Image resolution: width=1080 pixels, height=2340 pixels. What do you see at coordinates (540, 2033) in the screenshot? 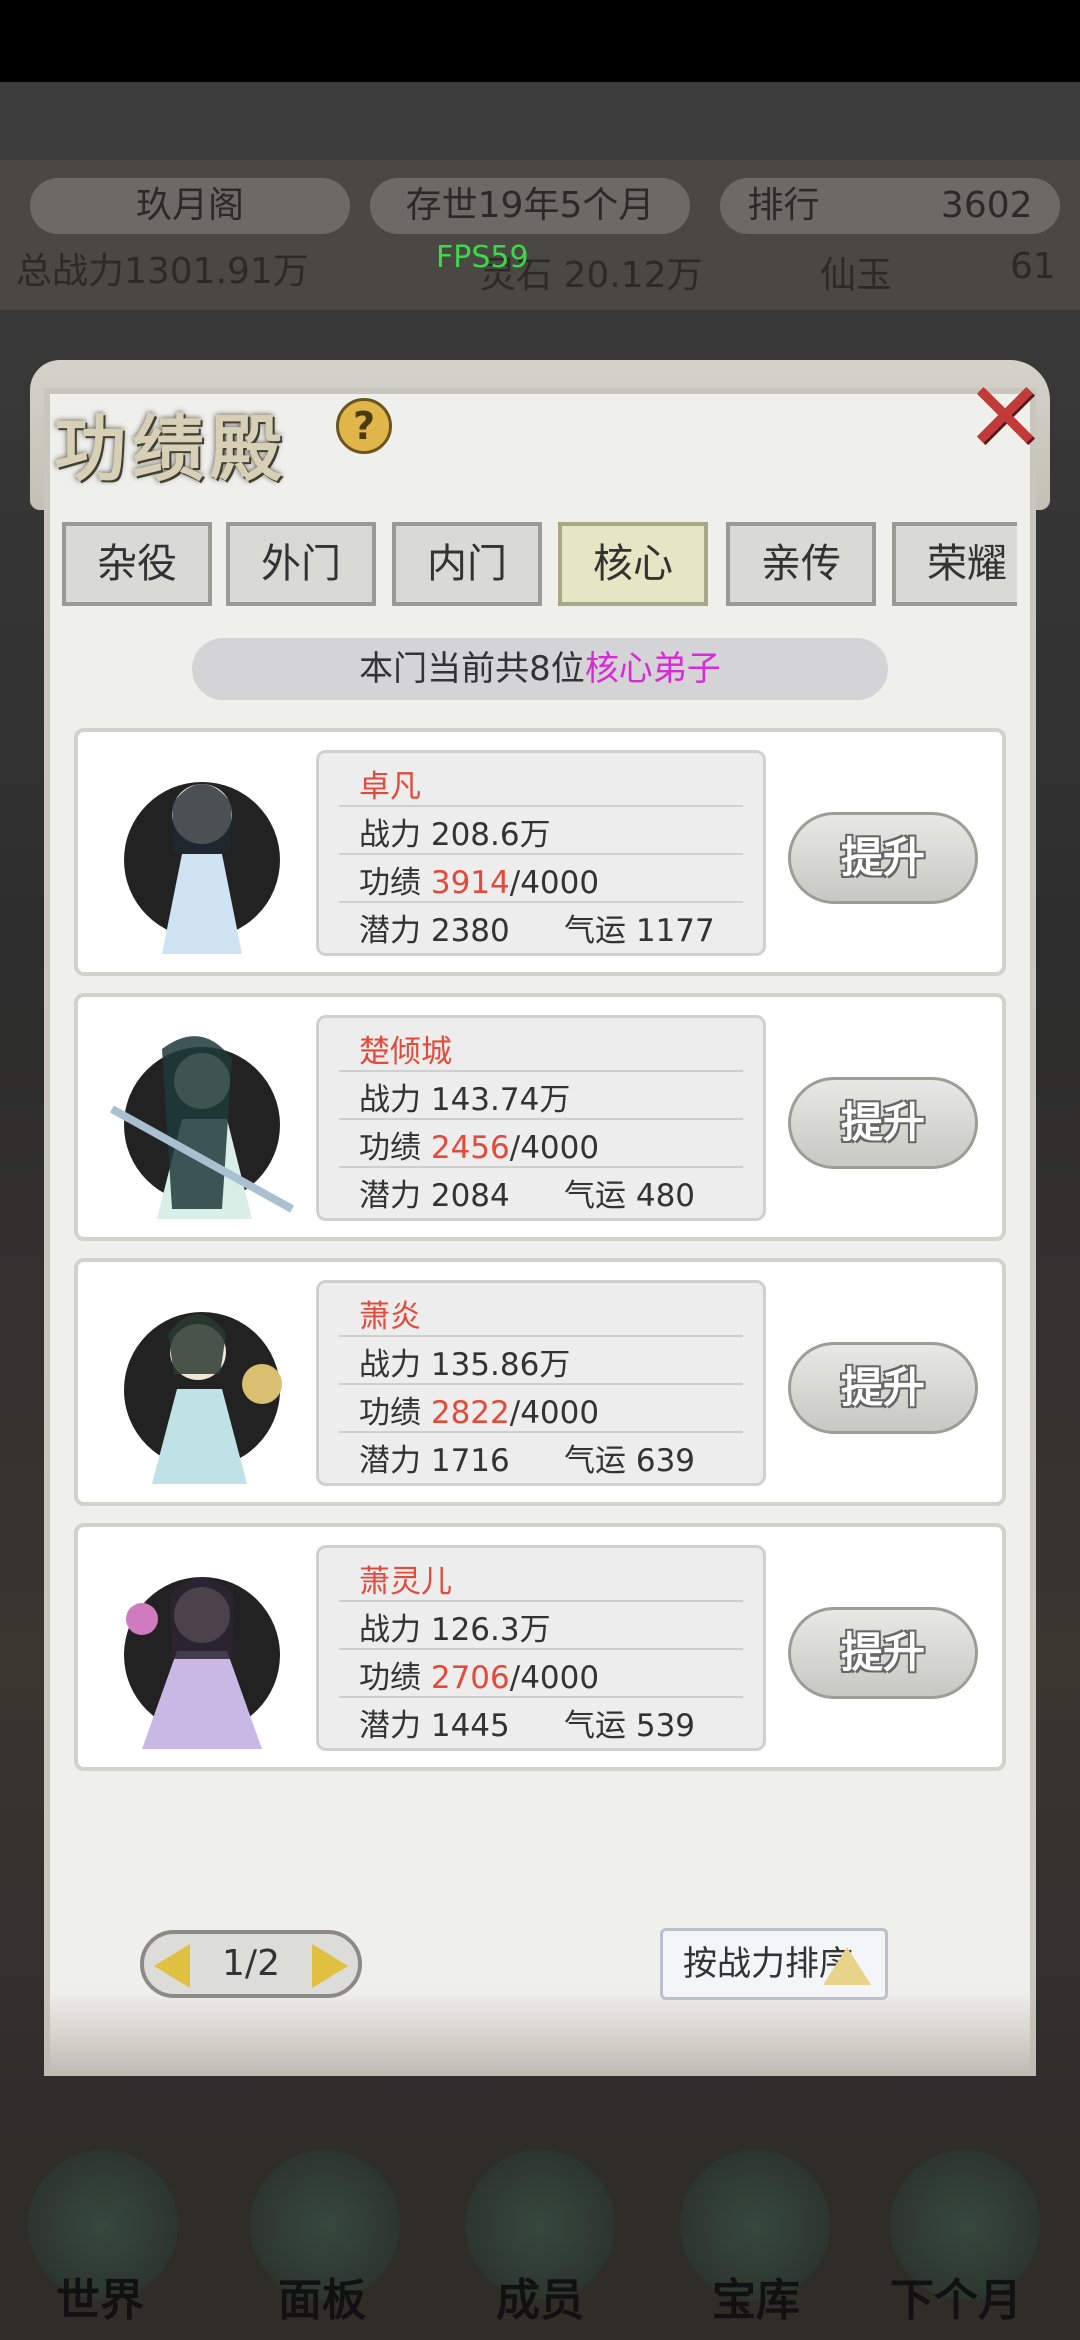
I see `modal-footer-decoration` at bounding box center [540, 2033].